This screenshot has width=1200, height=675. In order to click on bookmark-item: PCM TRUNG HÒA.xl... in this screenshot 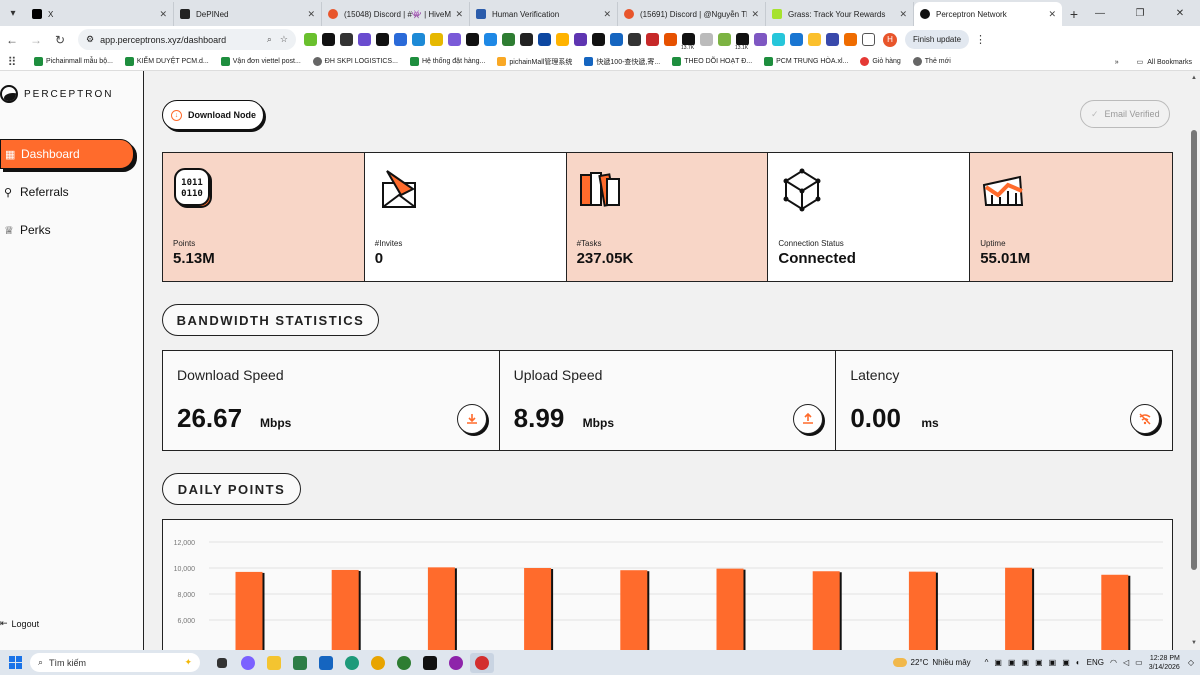, I will do `click(806, 61)`.